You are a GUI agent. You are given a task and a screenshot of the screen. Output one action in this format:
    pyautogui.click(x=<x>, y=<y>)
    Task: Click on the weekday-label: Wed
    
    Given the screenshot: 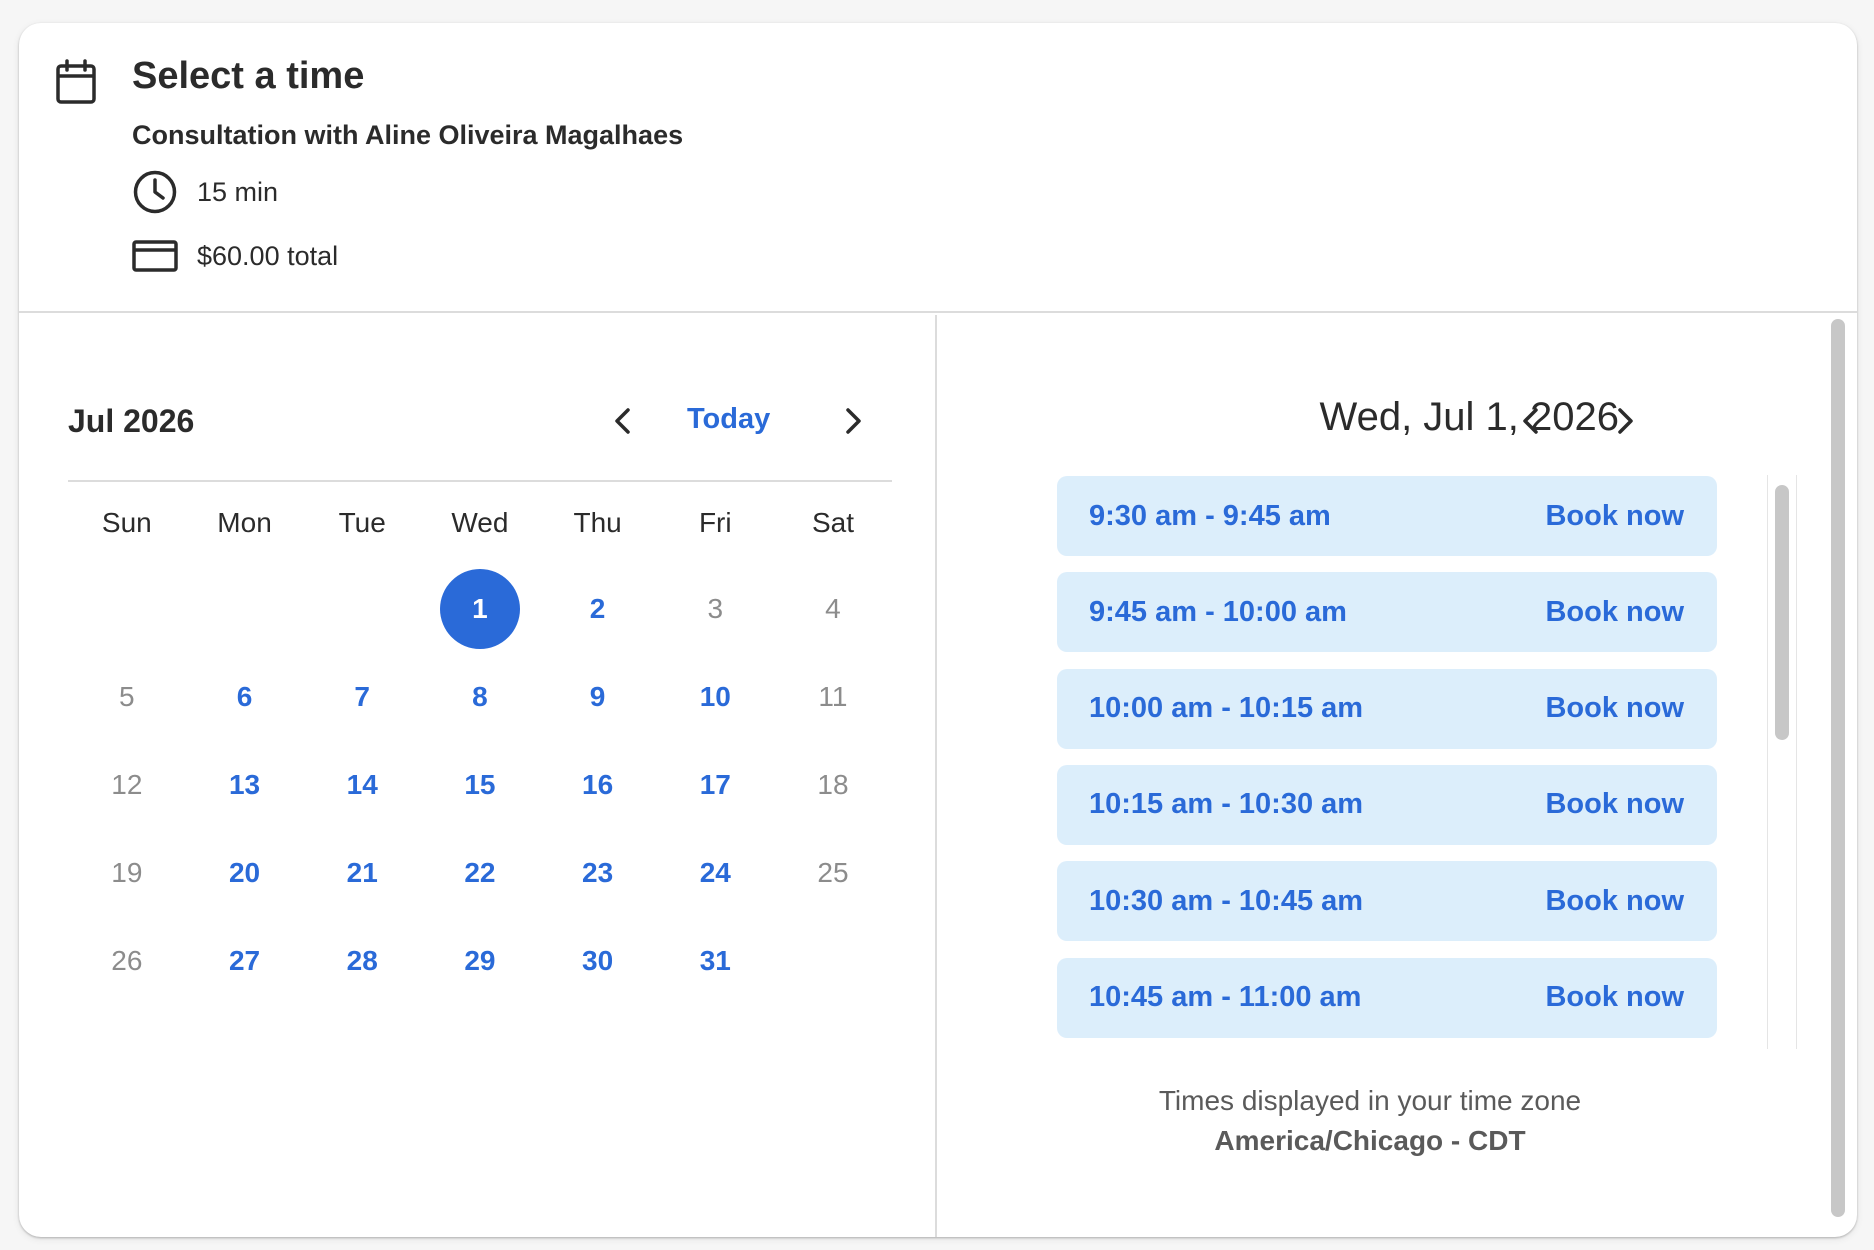 What is the action you would take?
    pyautogui.click(x=480, y=522)
    